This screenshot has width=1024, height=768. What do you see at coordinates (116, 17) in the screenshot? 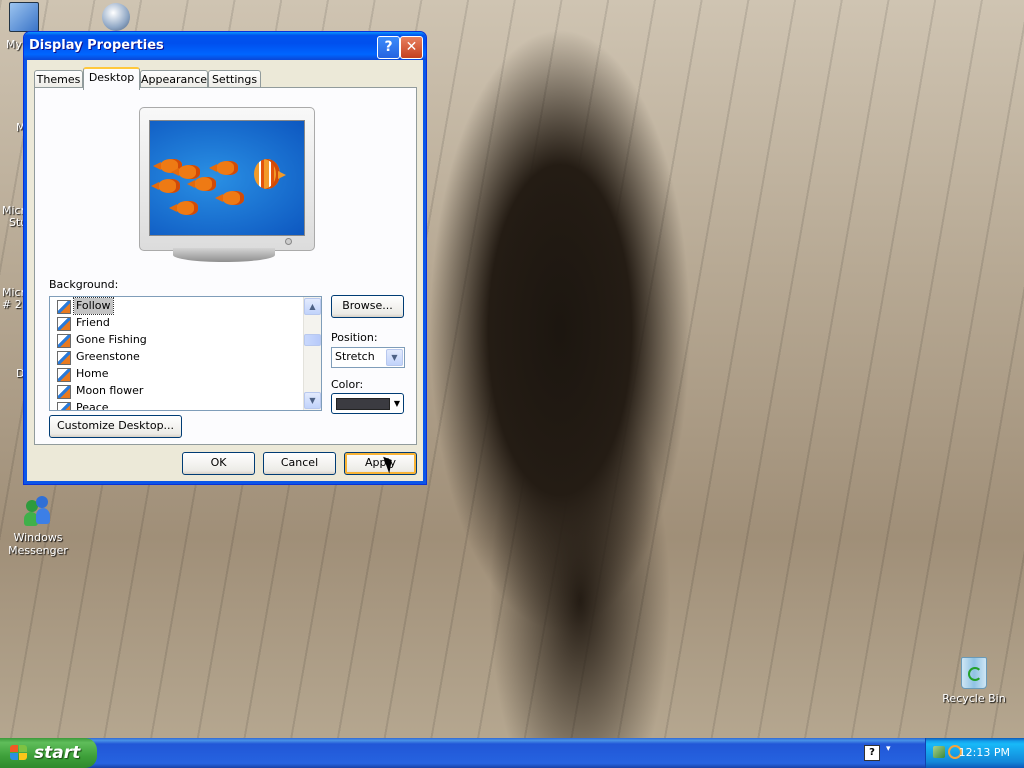
I see `network-icon` at bounding box center [116, 17].